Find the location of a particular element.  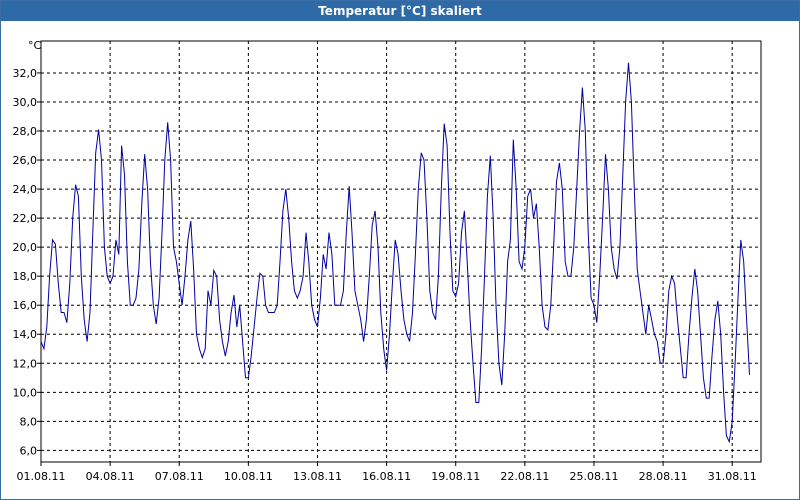

y-axis-unit-label: °C is located at coordinates (35, 45).